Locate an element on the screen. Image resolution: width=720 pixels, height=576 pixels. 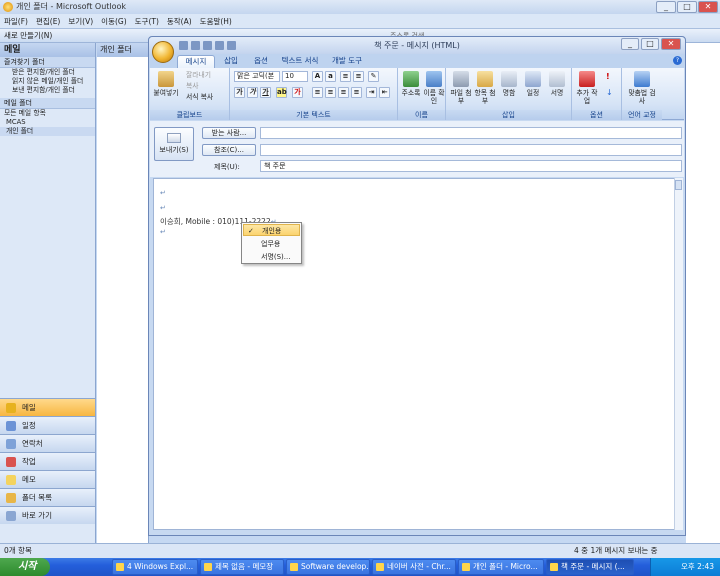
menu-help: 도움말(H) is located at coordinates (216, 21).